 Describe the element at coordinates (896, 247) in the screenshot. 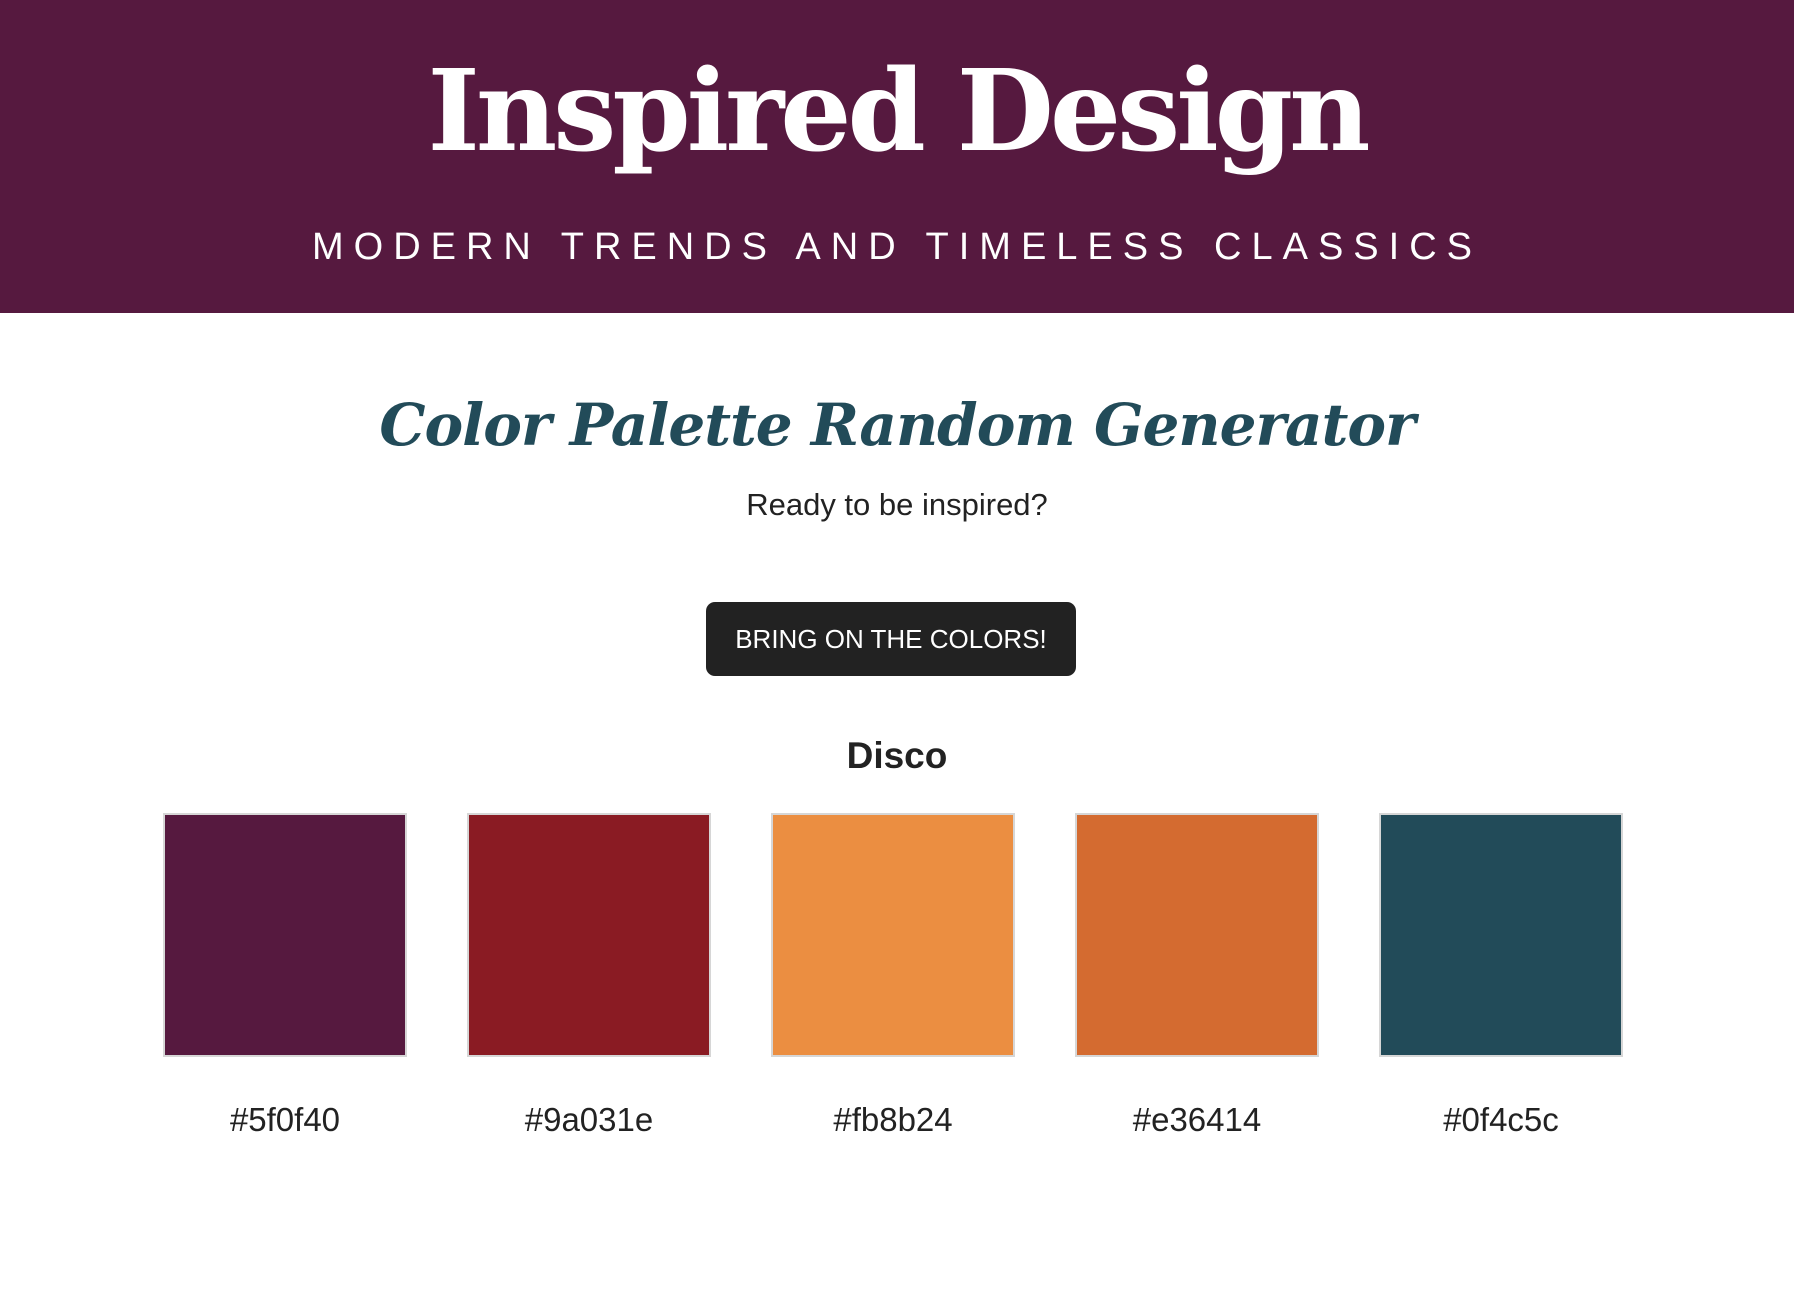

I see `site-tagline: MODERN TRENDS AND TIMELESS CLASSICS` at that location.